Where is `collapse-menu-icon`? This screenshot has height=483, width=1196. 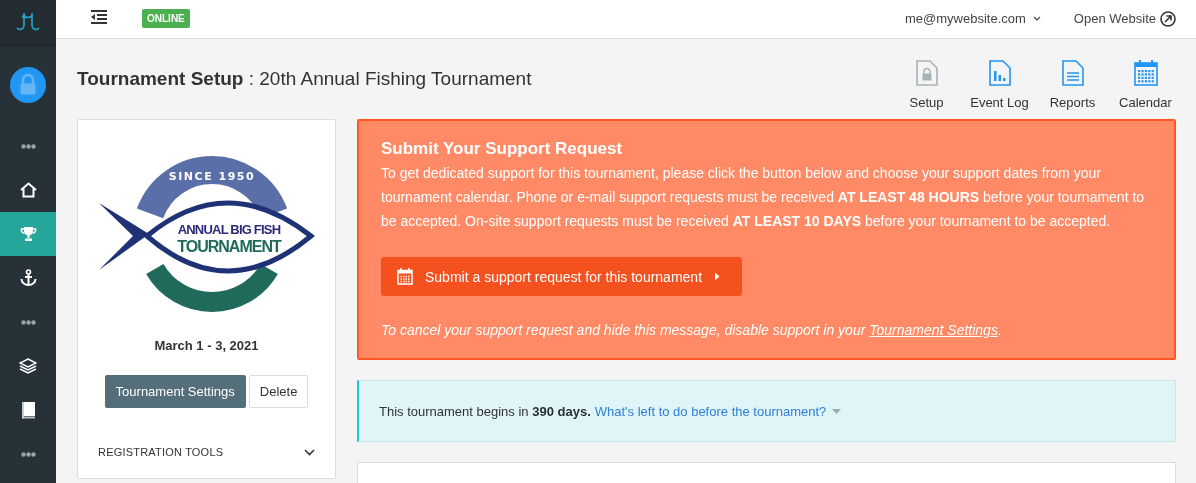 collapse-menu-icon is located at coordinates (99, 17).